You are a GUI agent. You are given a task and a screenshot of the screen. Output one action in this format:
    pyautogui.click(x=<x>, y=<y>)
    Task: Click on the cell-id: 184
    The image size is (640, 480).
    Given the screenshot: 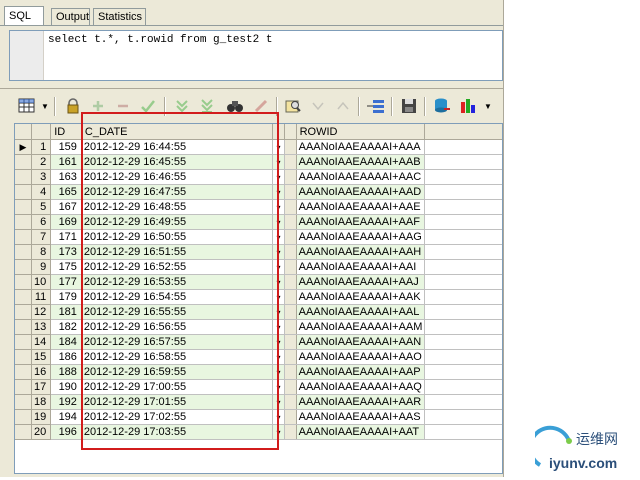 What is the action you would take?
    pyautogui.click(x=66, y=342)
    